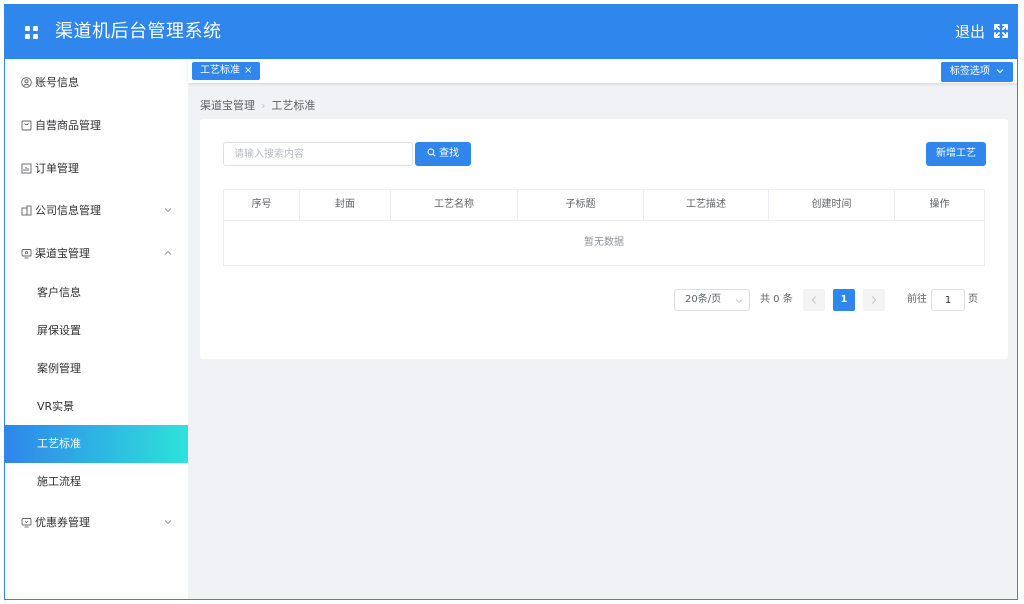 This screenshot has height=604, width=1024. I want to click on column-header: 操作, so click(939, 204).